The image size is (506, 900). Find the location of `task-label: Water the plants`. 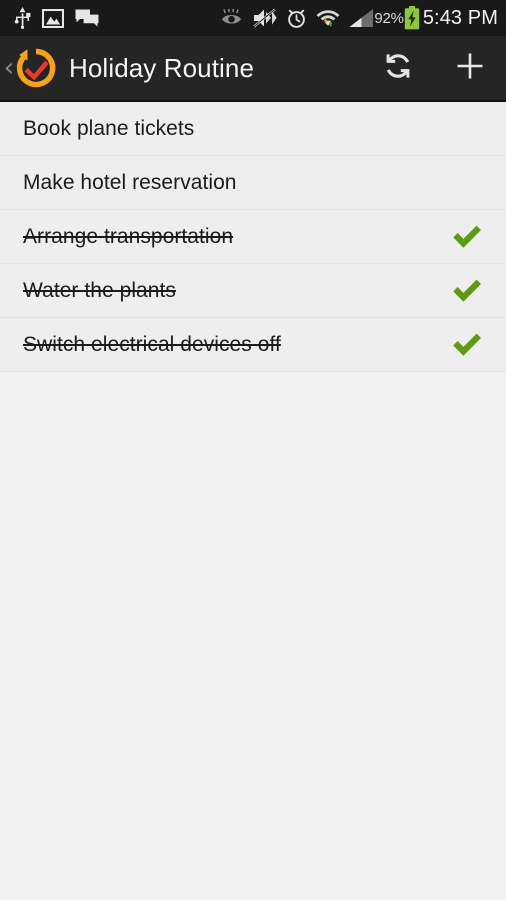

task-label: Water the plants is located at coordinates (99, 290).